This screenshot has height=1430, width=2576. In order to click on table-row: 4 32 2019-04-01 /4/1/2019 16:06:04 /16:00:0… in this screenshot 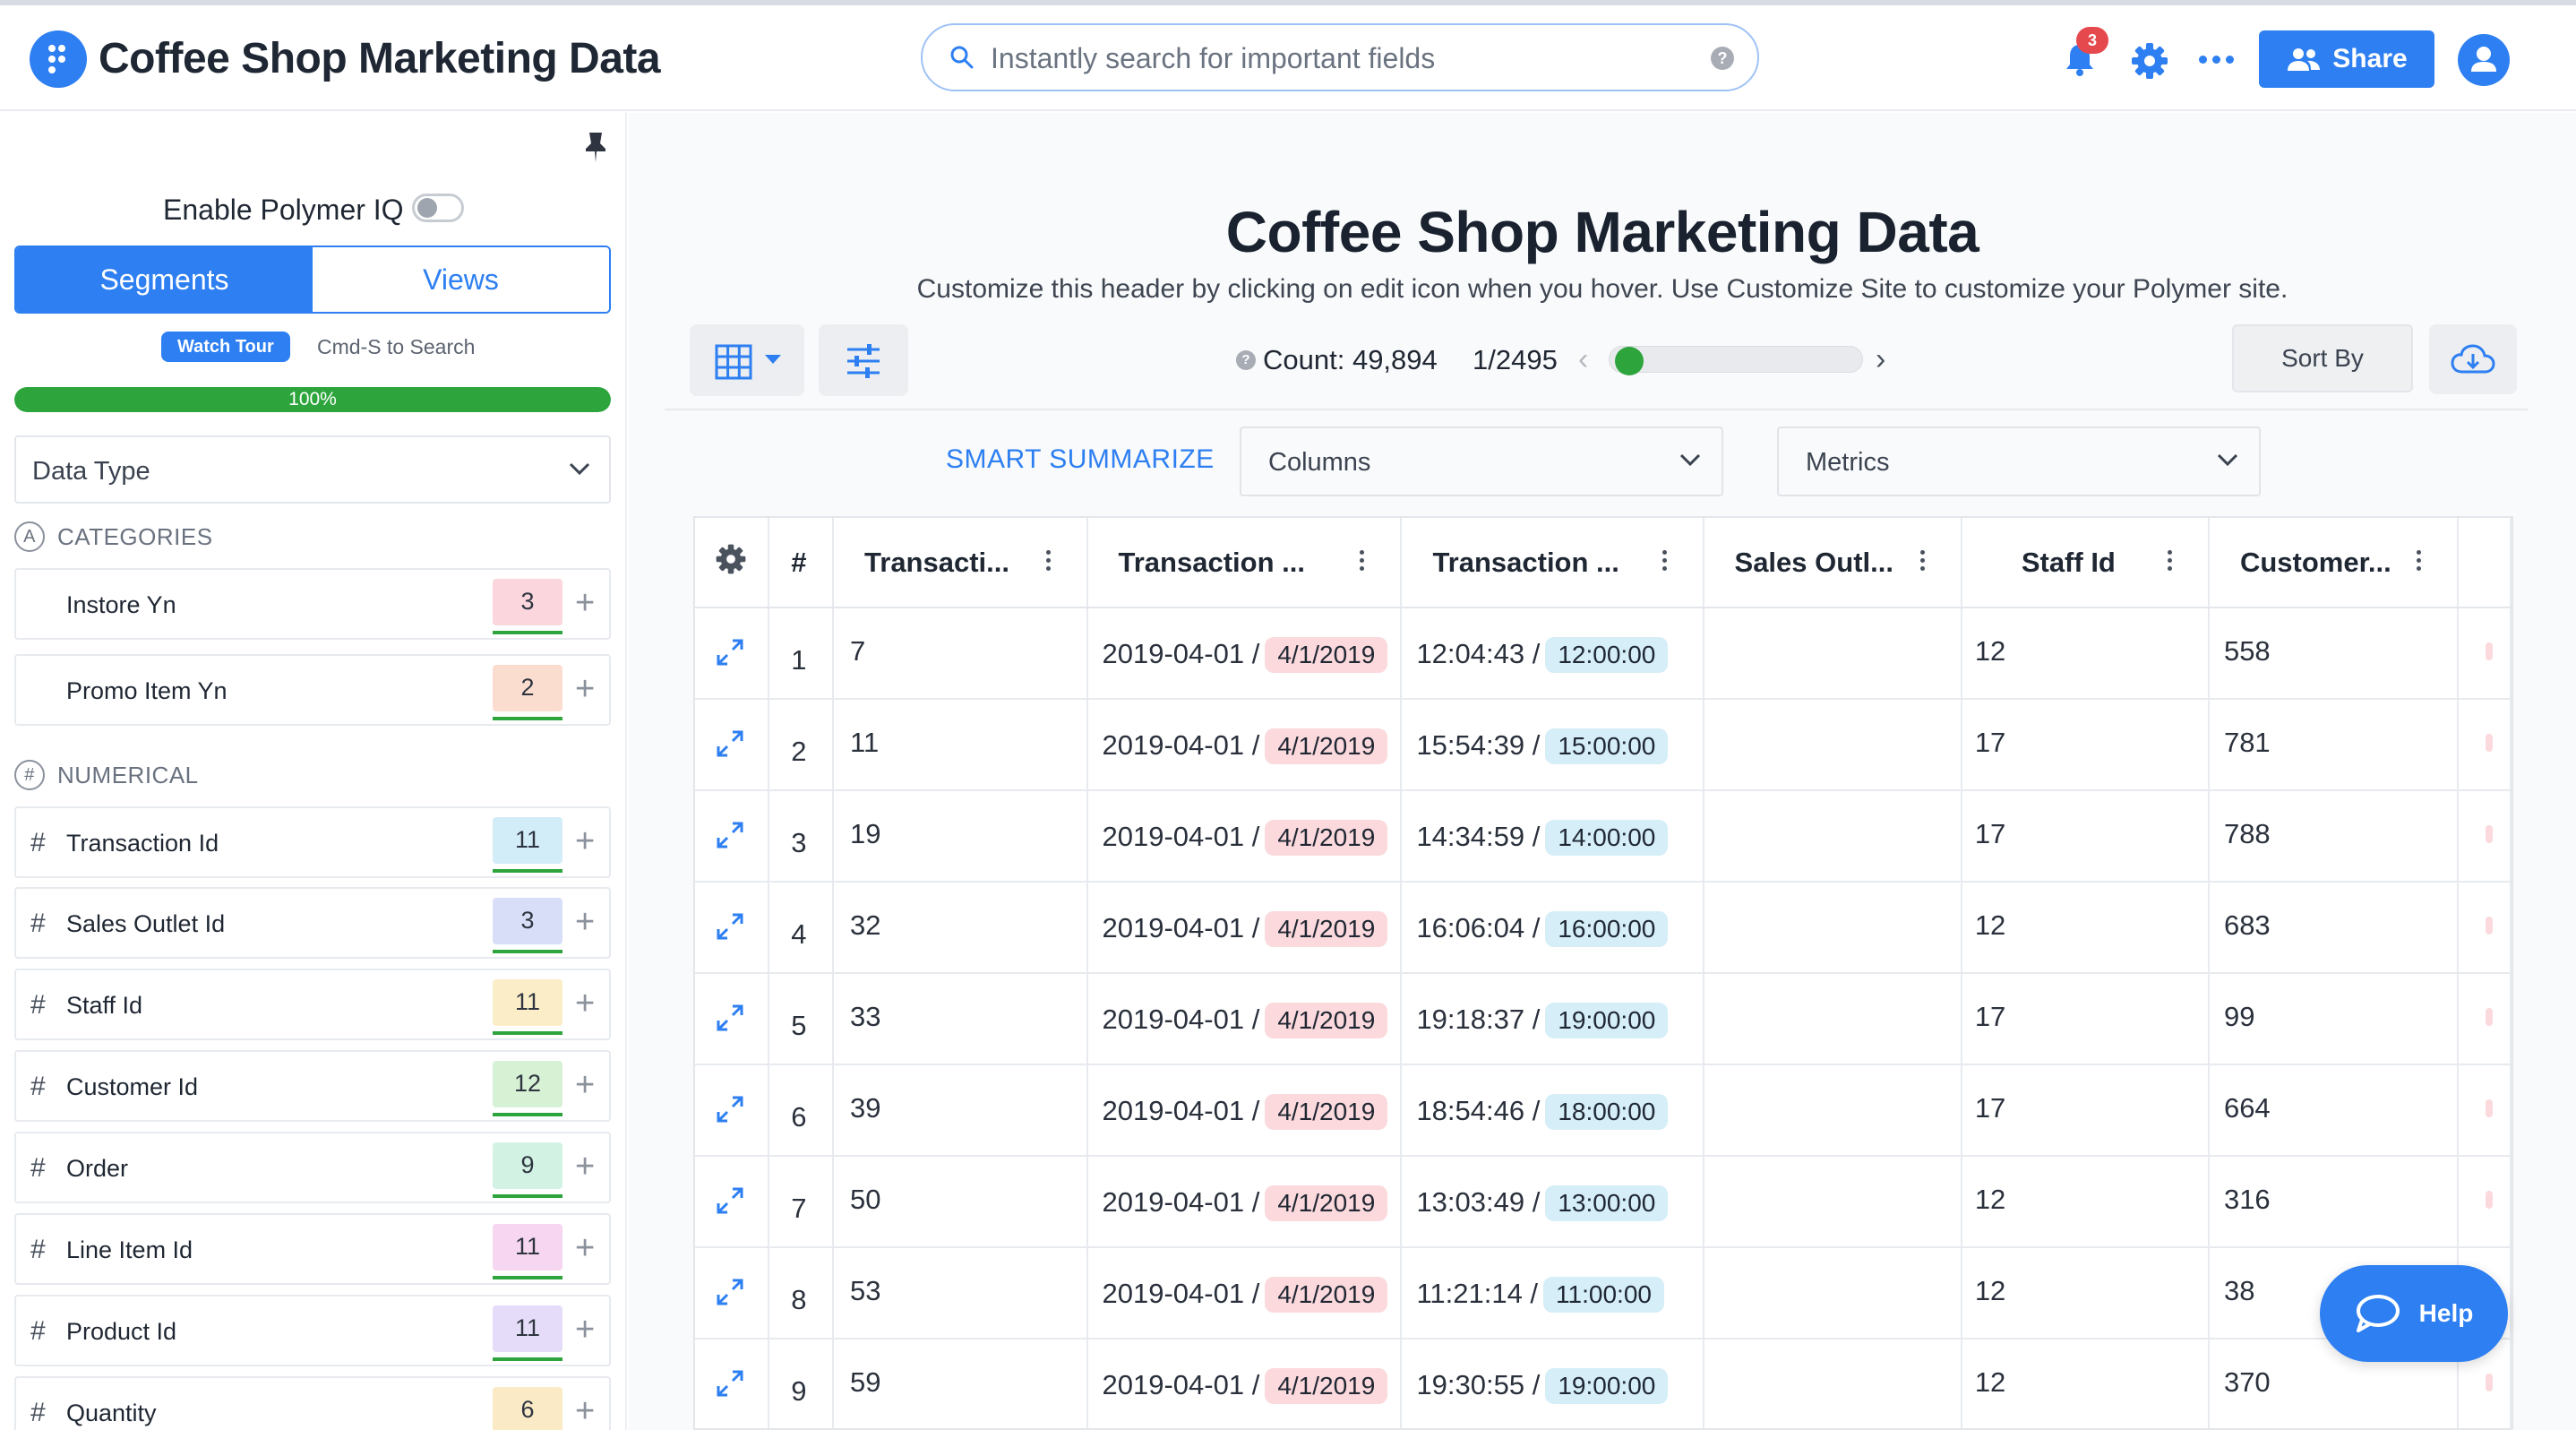, I will do `click(1603, 928)`.